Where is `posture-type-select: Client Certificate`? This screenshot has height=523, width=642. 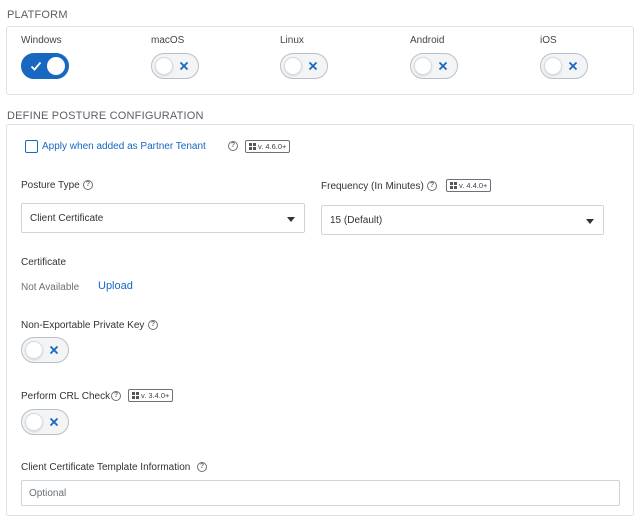 posture-type-select: Client Certificate is located at coordinates (163, 218).